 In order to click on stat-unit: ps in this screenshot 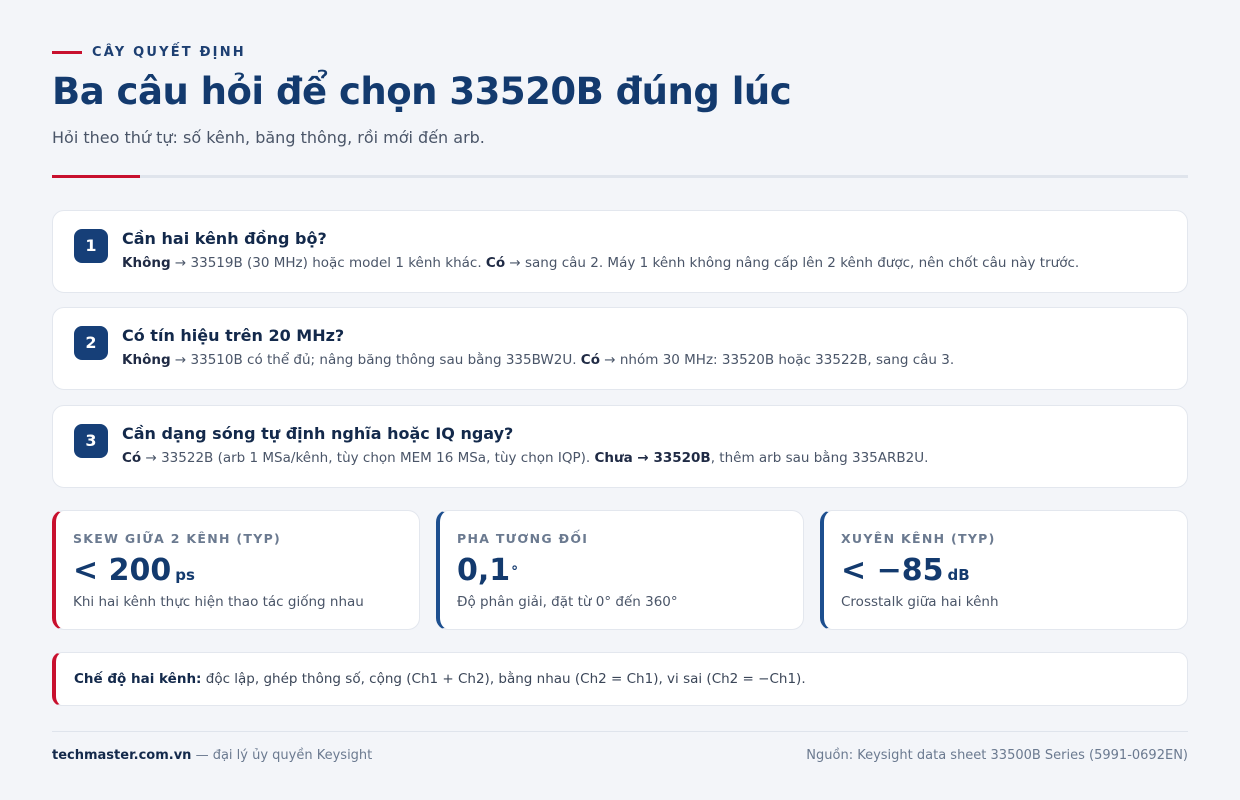, I will do `click(185, 575)`.